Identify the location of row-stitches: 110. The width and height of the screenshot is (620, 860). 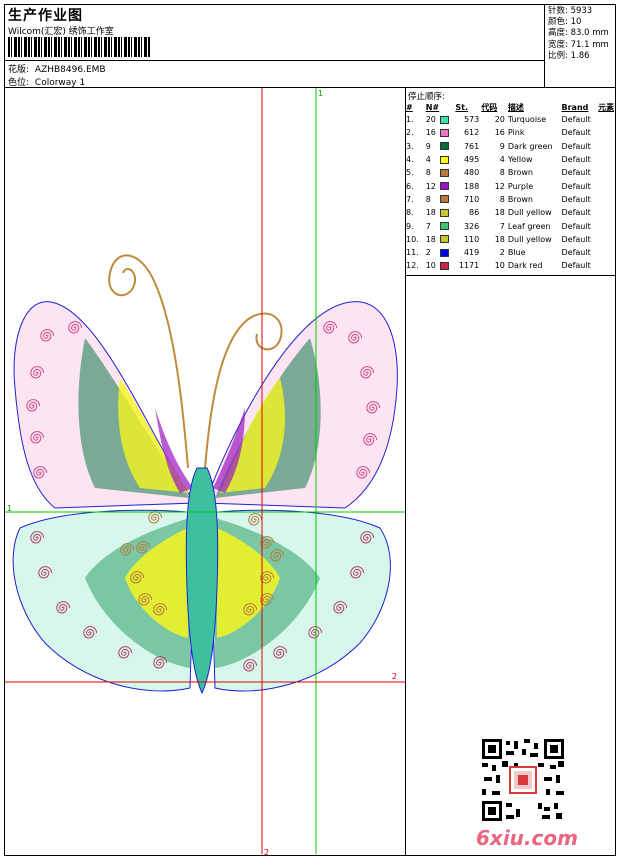
(471, 239).